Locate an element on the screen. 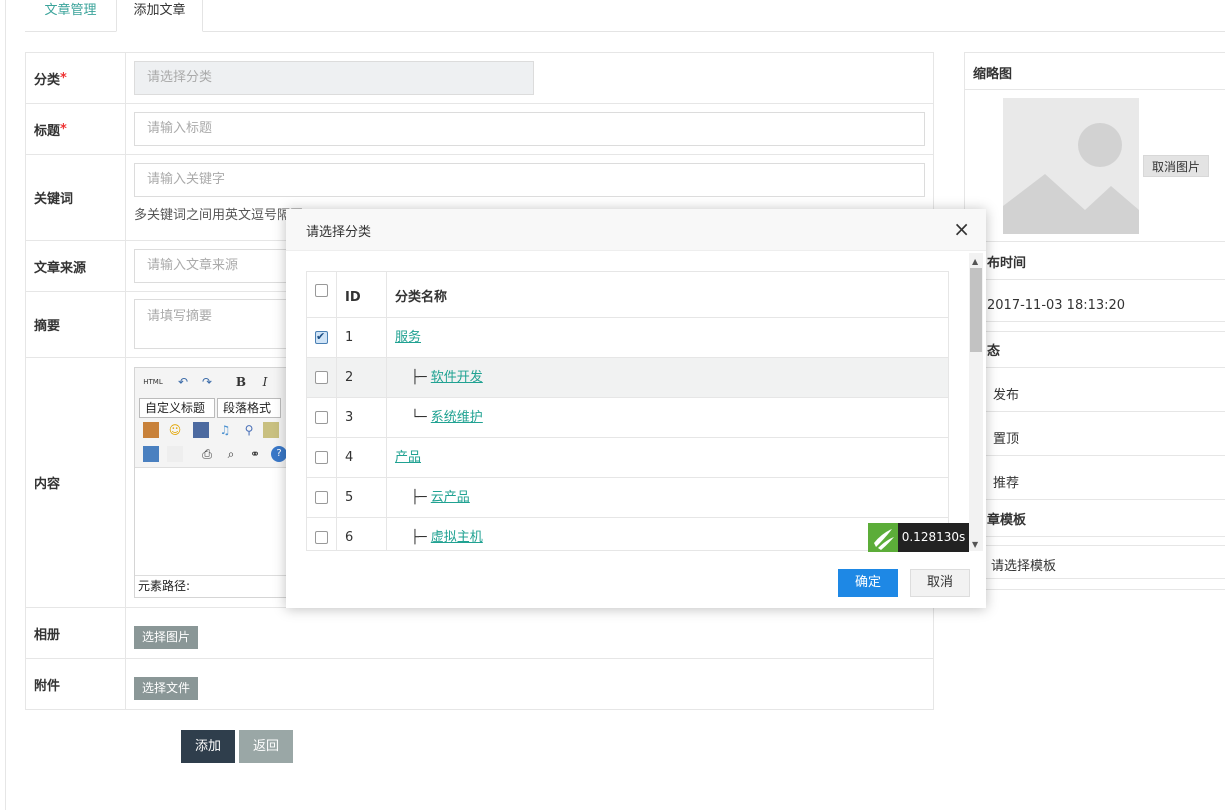 The width and height of the screenshot is (1225, 810). search-replace-icon: ⚭ is located at coordinates (255, 454).